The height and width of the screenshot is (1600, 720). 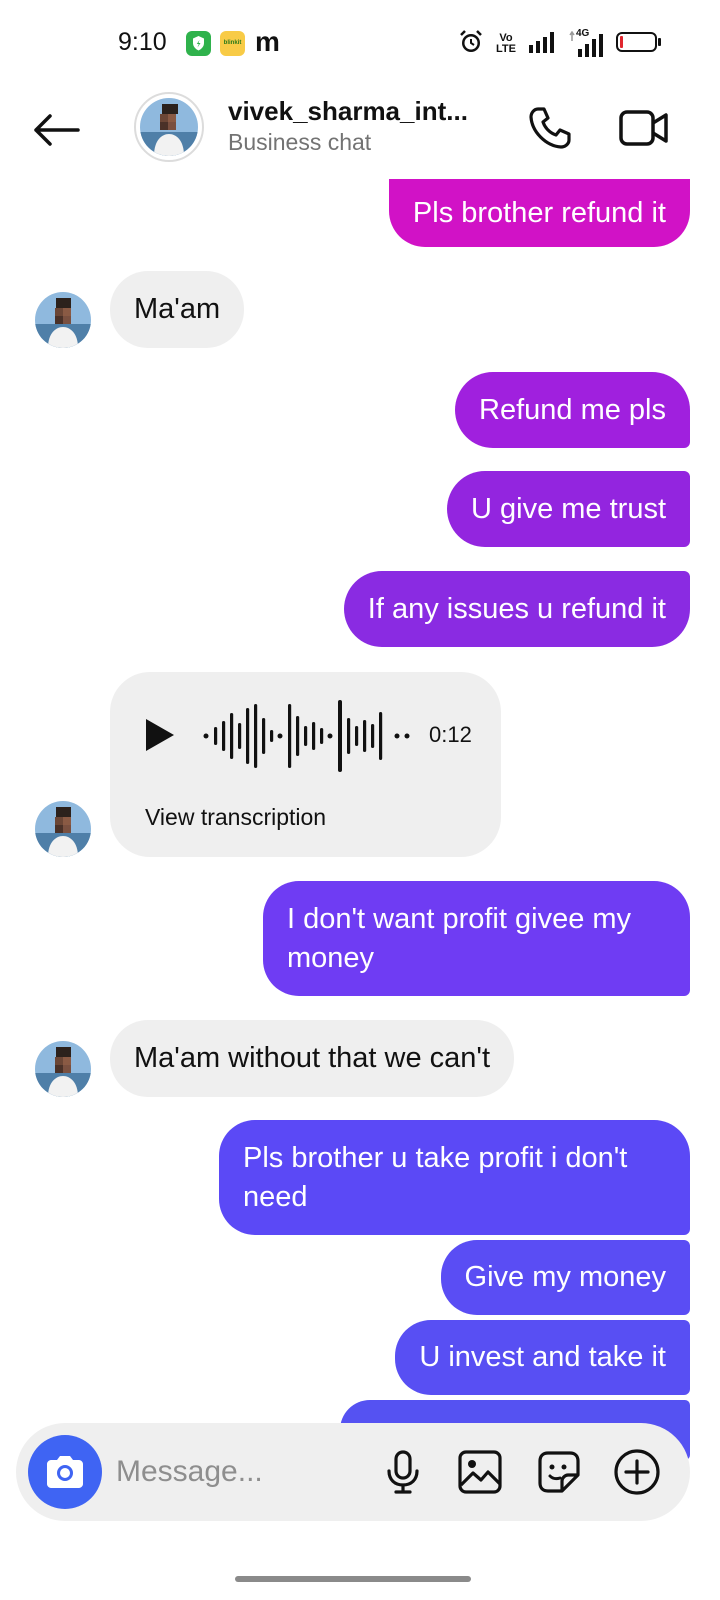 What do you see at coordinates (639, 44) in the screenshot?
I see `battery-low-icon` at bounding box center [639, 44].